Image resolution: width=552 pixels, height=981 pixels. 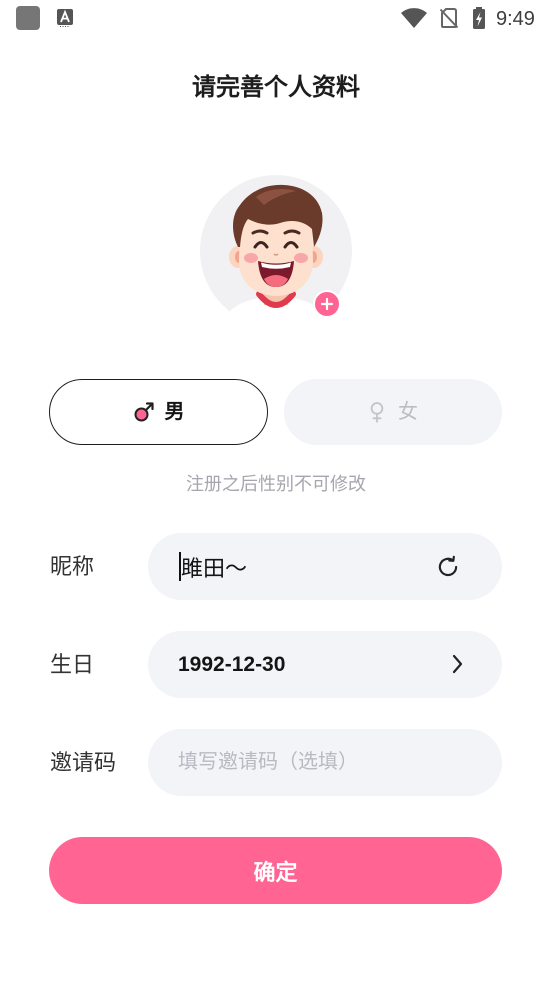 What do you see at coordinates (174, 412) in the screenshot?
I see `gender-male-label: 男` at bounding box center [174, 412].